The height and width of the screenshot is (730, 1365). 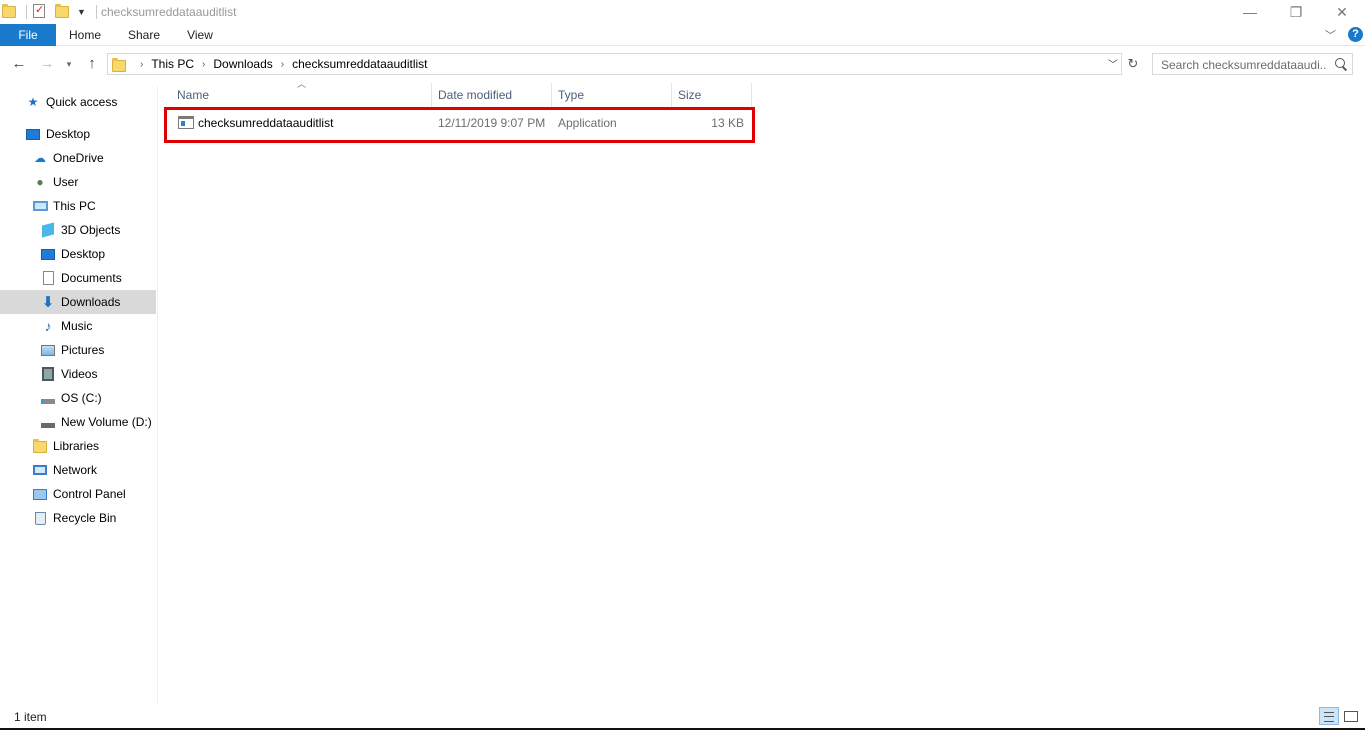 I want to click on tab-home: Home, so click(x=85, y=35).